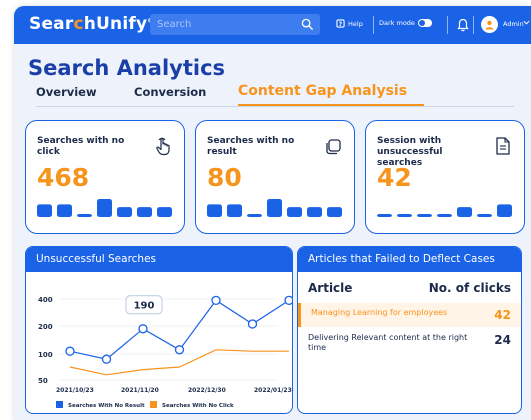  What do you see at coordinates (91, 24) in the screenshot?
I see `searchunify-logo: SearchUnify®` at bounding box center [91, 24].